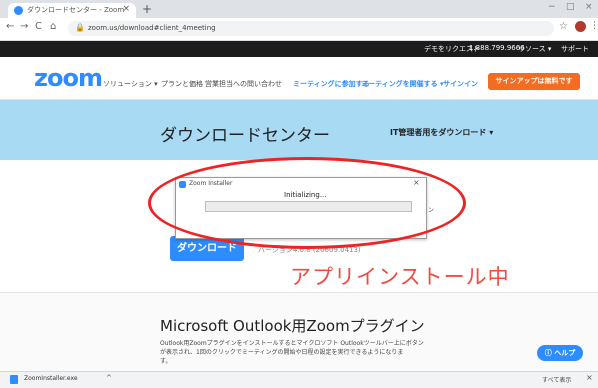 The height and width of the screenshot is (388, 598). What do you see at coordinates (563, 26) in the screenshot?
I see `bookmark-star-icon: ☆` at bounding box center [563, 26].